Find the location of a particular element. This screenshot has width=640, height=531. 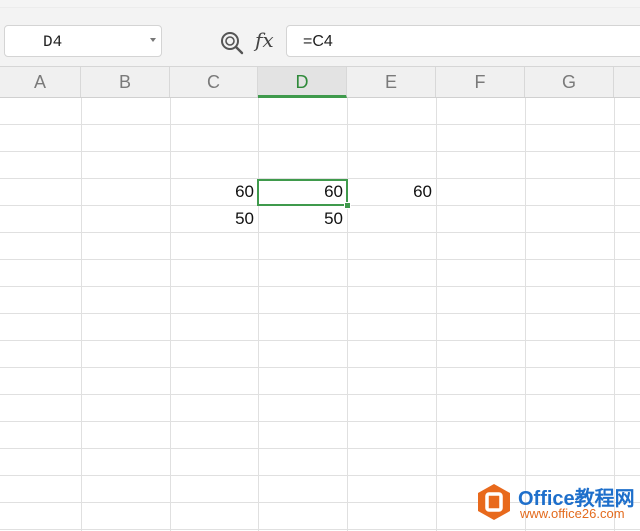

cell-d5: 50 is located at coordinates (302, 219).